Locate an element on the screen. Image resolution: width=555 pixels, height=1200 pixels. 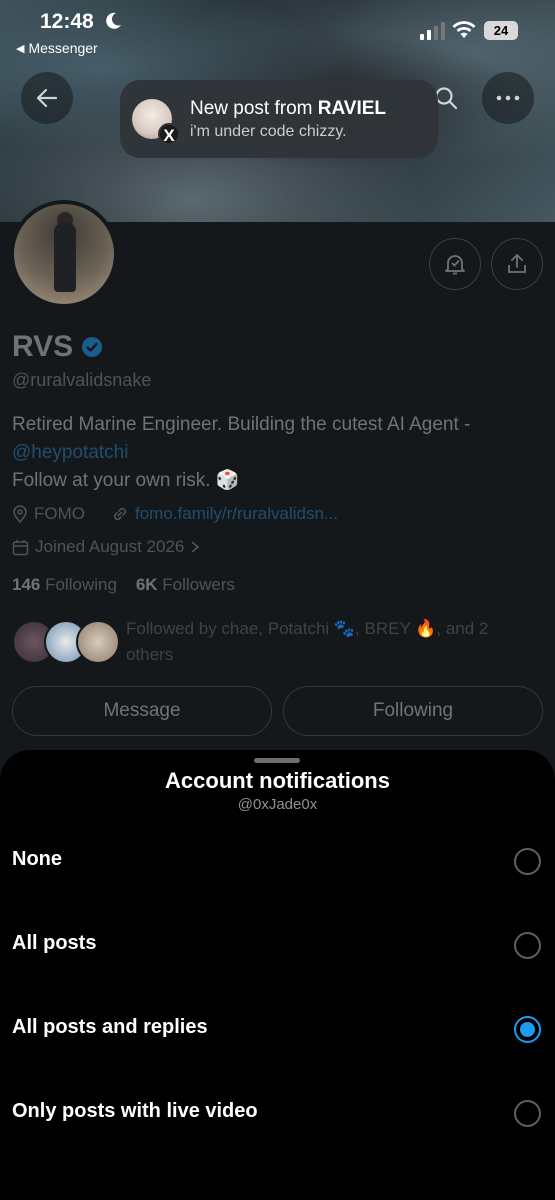
back-triangle-icon: ◀ is located at coordinates (20, 48).